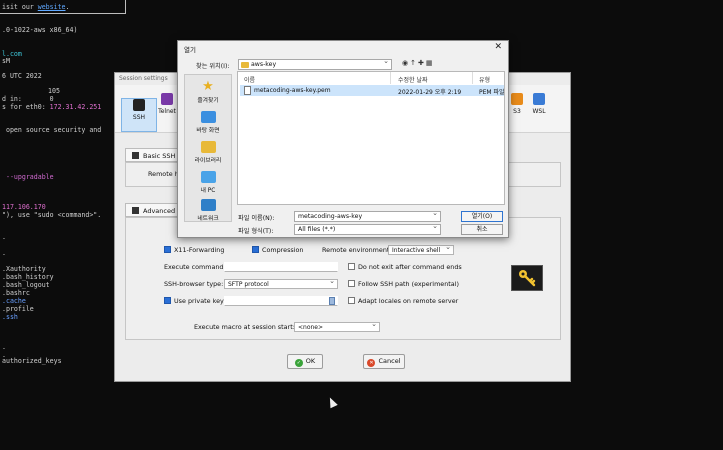  Describe the element at coordinates (52, 130) in the screenshot. I see `terminal-line-security: open source security and` at that location.